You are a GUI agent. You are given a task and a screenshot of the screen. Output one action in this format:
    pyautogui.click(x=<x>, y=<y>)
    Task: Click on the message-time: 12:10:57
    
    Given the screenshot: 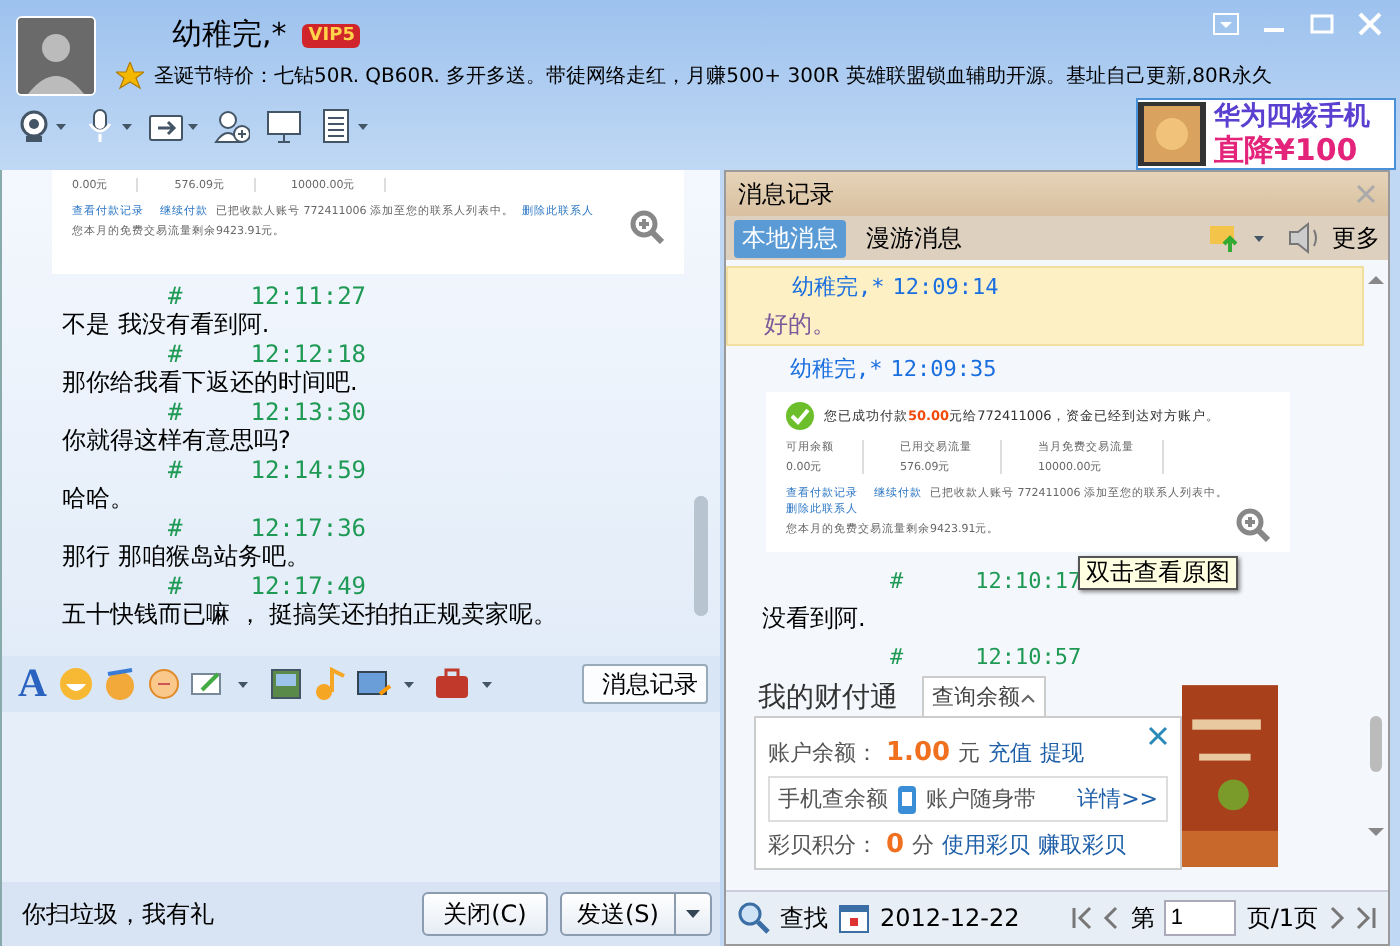 What is the action you would take?
    pyautogui.click(x=1028, y=658)
    